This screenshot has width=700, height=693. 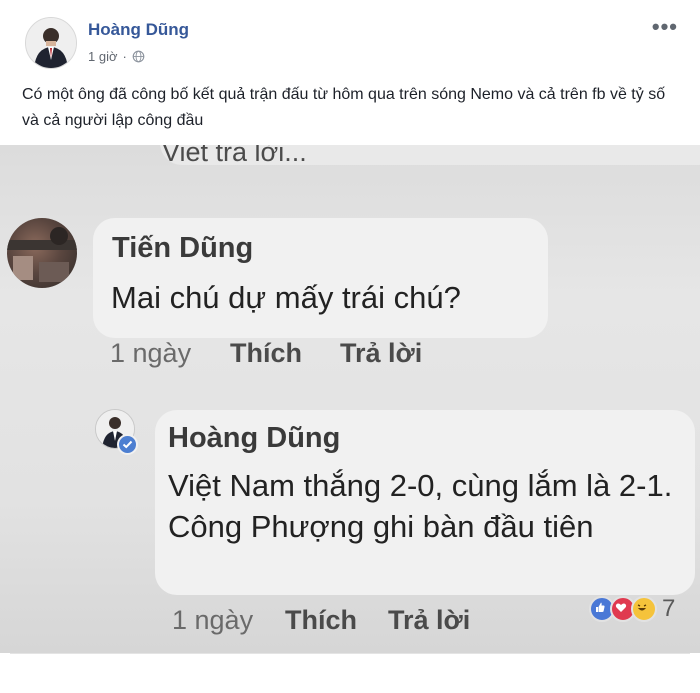 I want to click on globe-icon, so click(x=138, y=56).